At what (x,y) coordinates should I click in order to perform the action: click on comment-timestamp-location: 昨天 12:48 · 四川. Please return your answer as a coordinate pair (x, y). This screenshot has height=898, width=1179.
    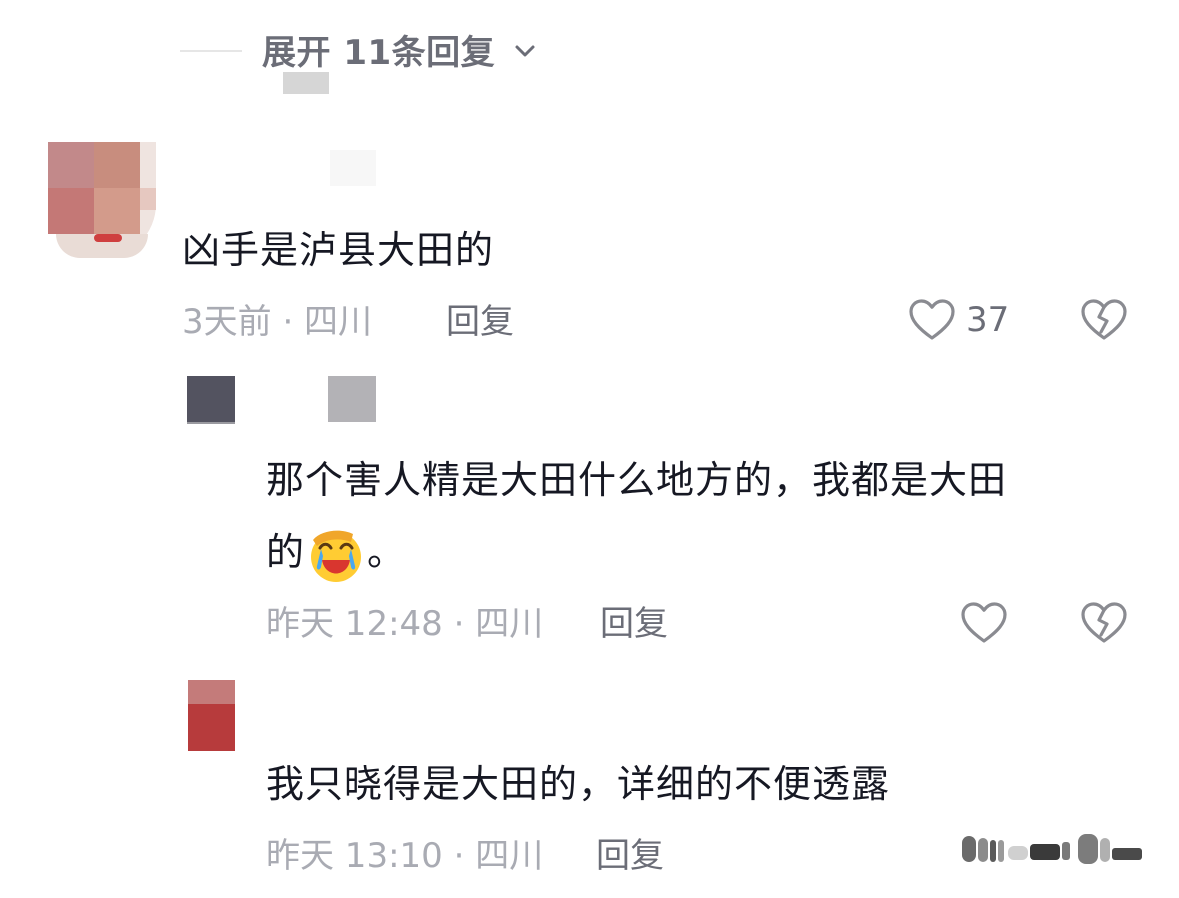
    Looking at the image, I should click on (405, 624).